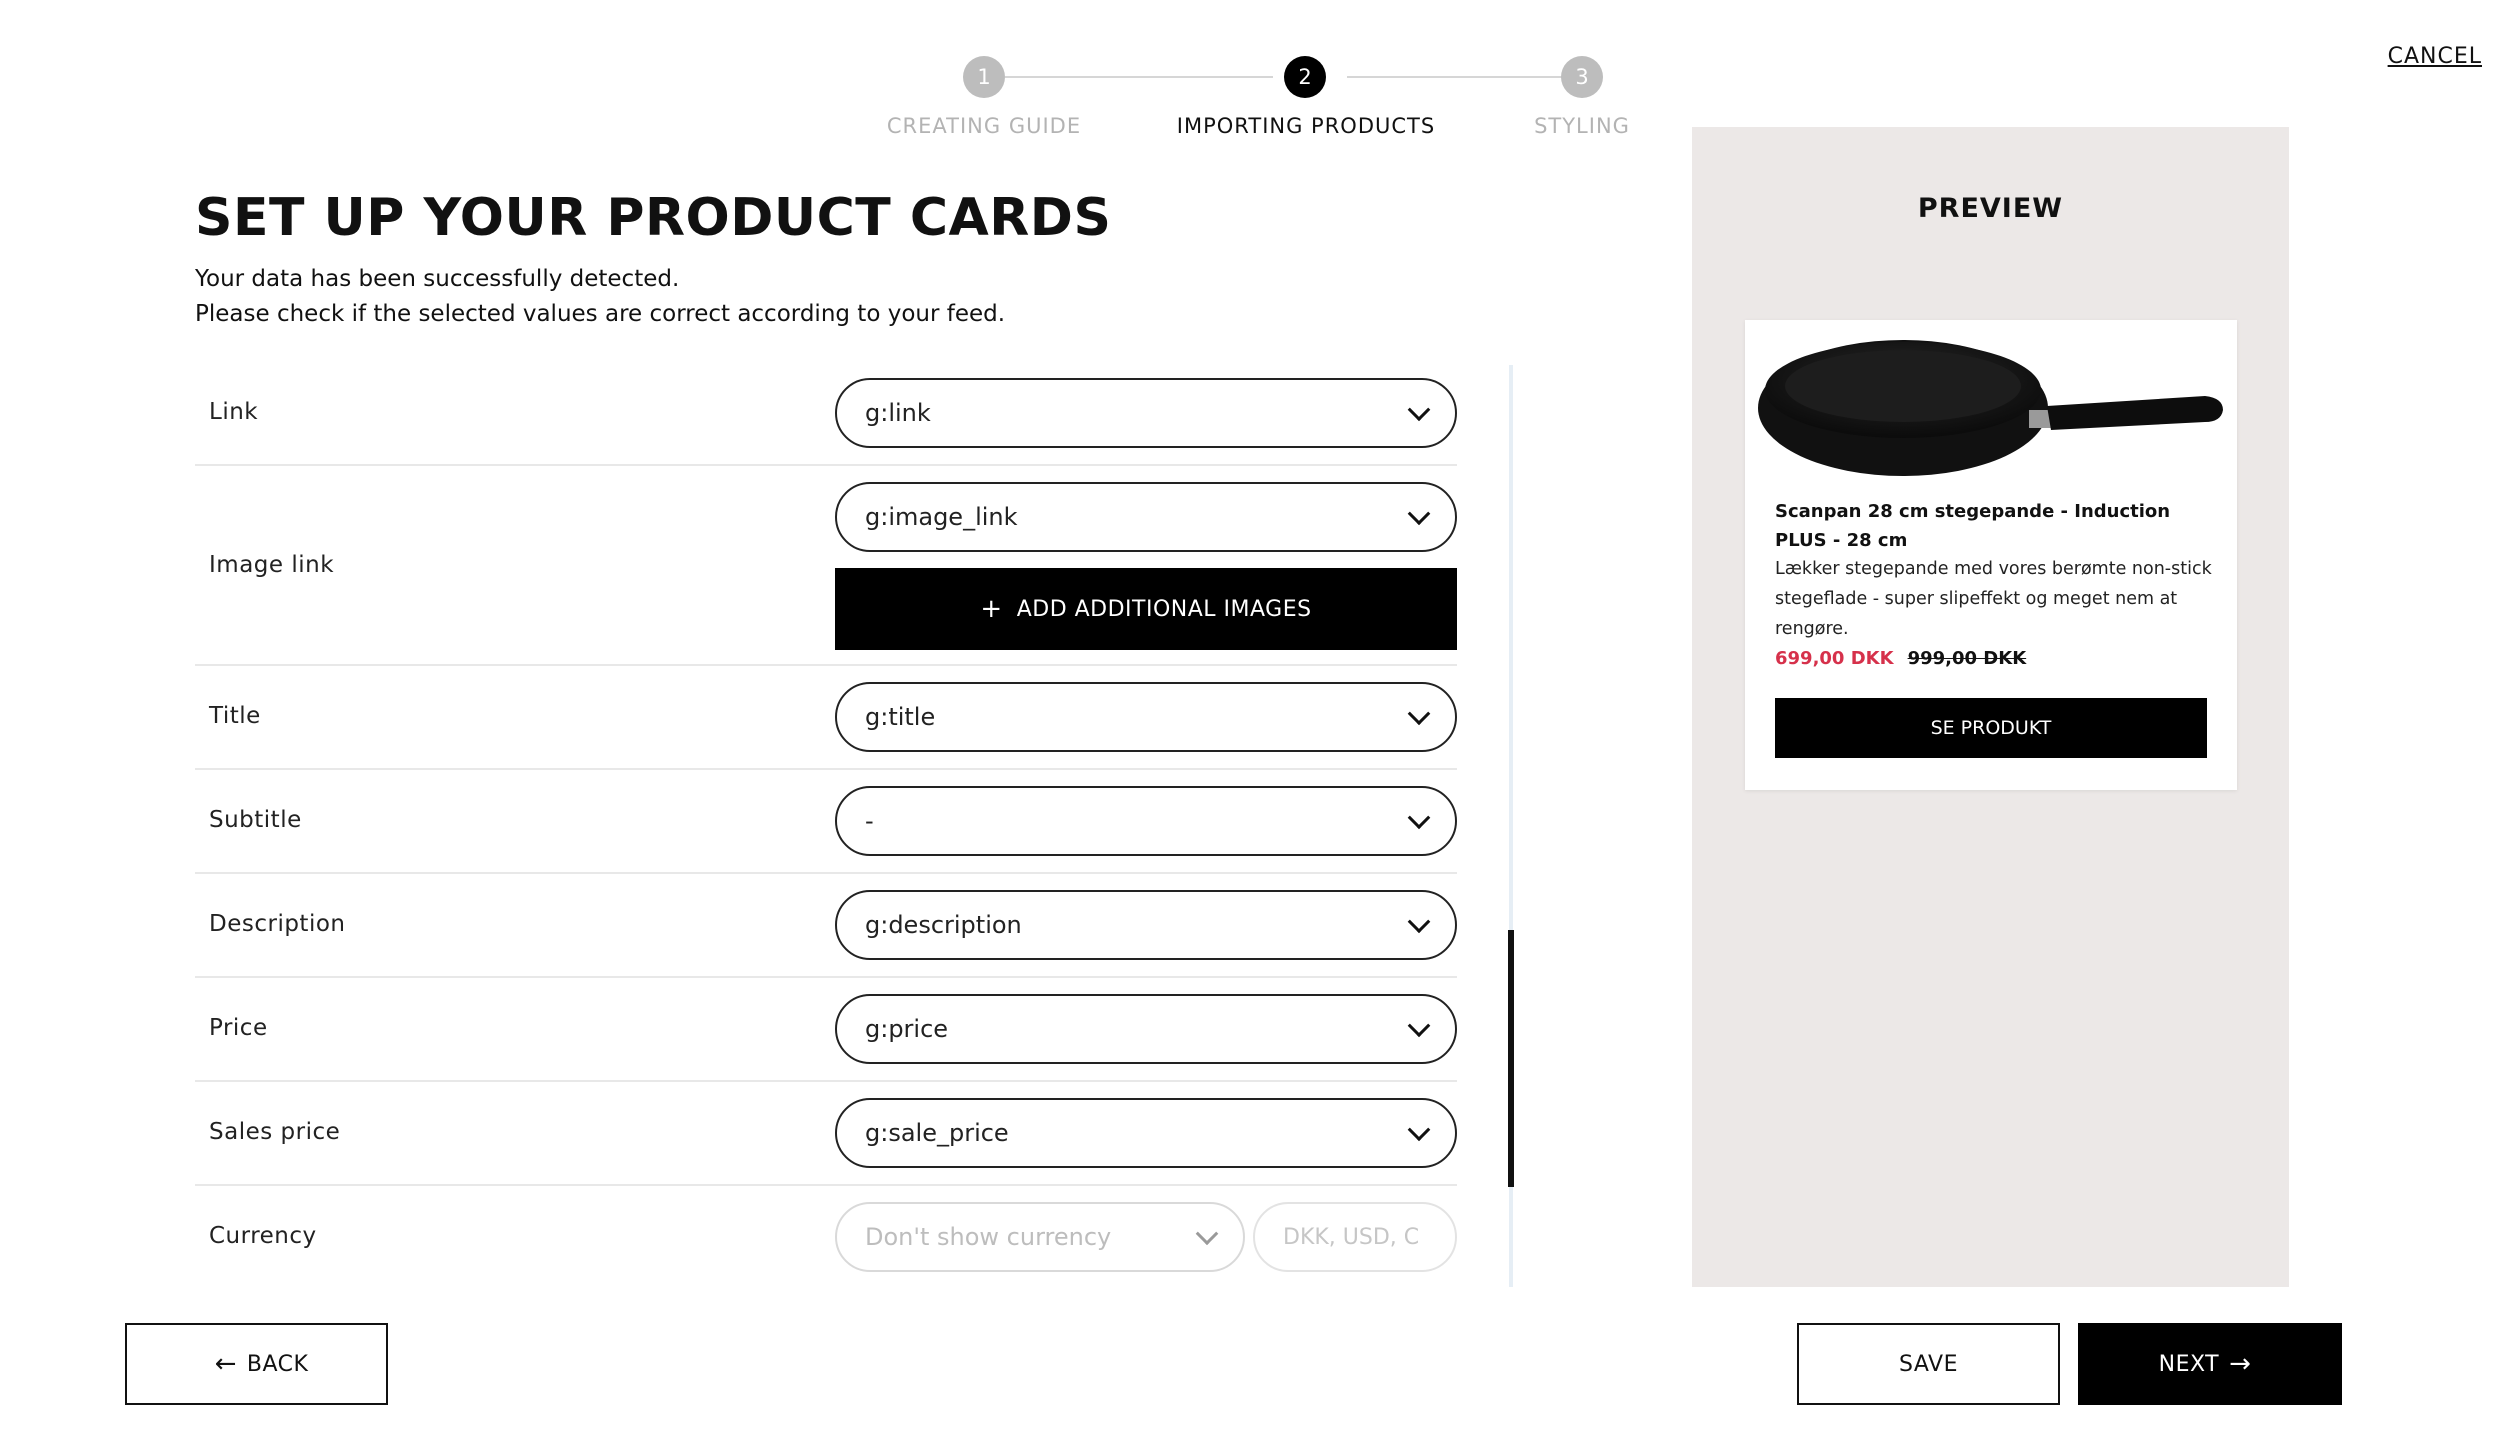 This screenshot has width=2500, height=1448. What do you see at coordinates (826, 414) in the screenshot?
I see `field-row-link: Link g:link` at bounding box center [826, 414].